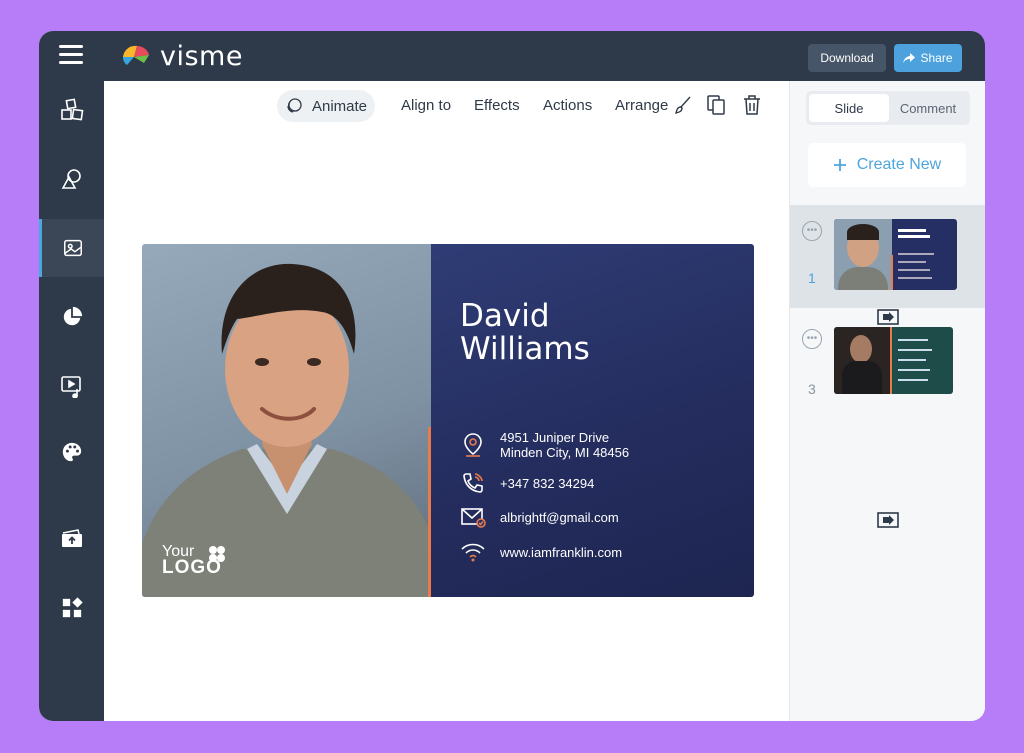 This screenshot has height=753, width=1024. I want to click on visme-logo-icon, so click(136, 55).